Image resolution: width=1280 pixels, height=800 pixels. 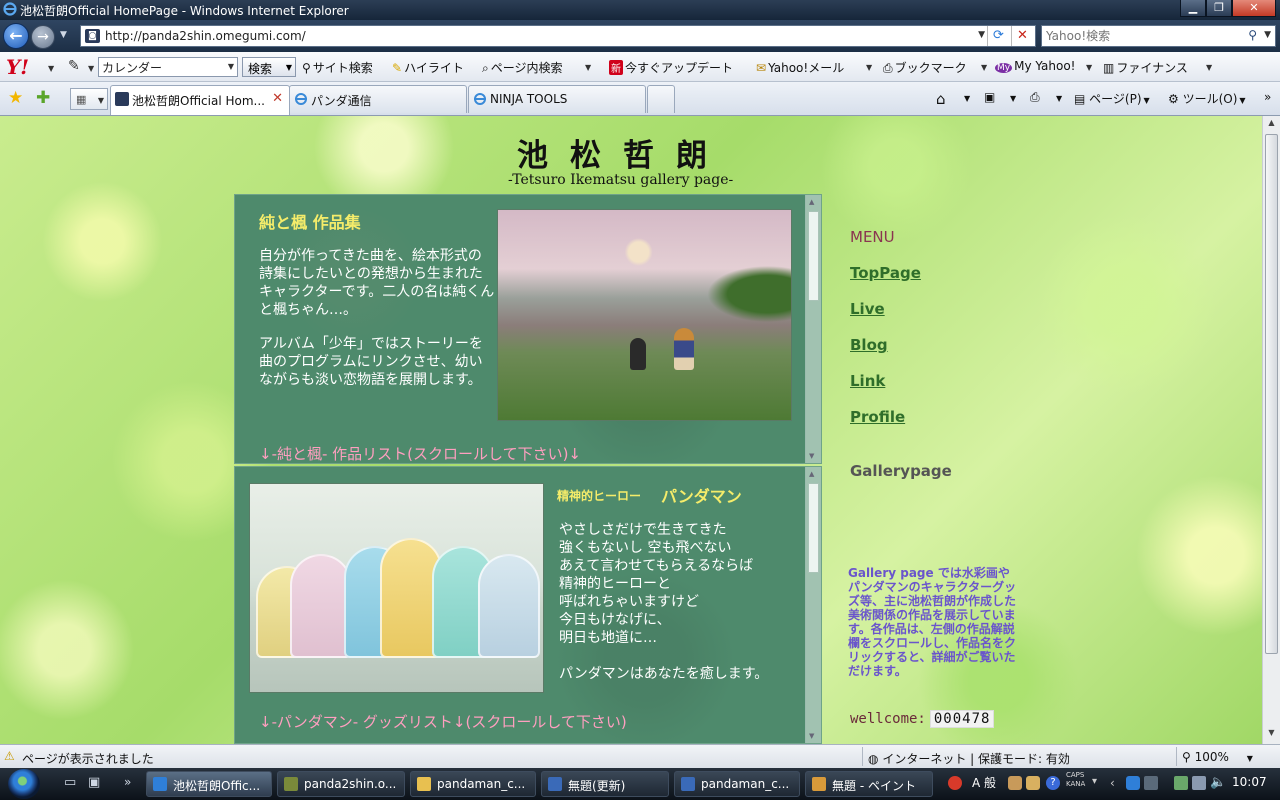 What do you see at coordinates (1207, 98) in the screenshot?
I see `tools-menu: ⚙ ツール(O) ▼` at bounding box center [1207, 98].